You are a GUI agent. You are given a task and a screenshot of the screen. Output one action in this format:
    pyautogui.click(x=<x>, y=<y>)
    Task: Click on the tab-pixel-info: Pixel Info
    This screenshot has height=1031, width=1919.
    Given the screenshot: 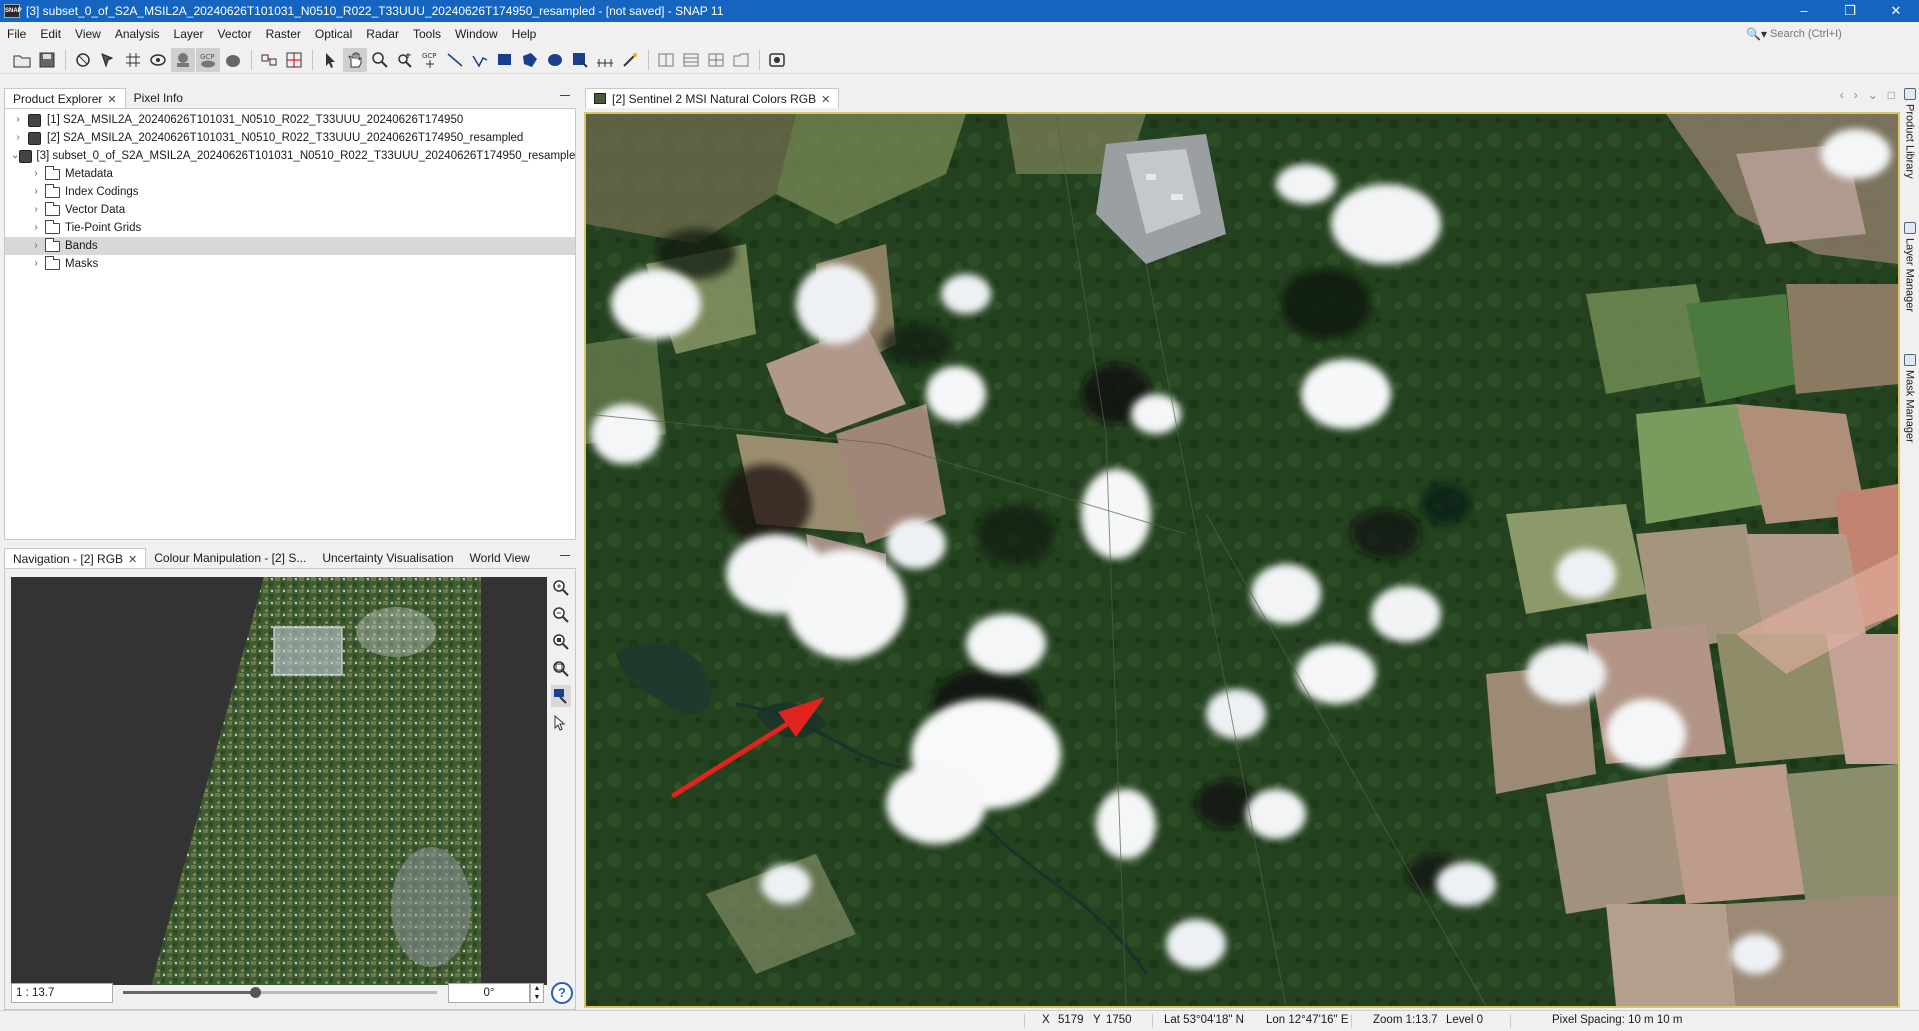 What is the action you would take?
    pyautogui.click(x=158, y=98)
    